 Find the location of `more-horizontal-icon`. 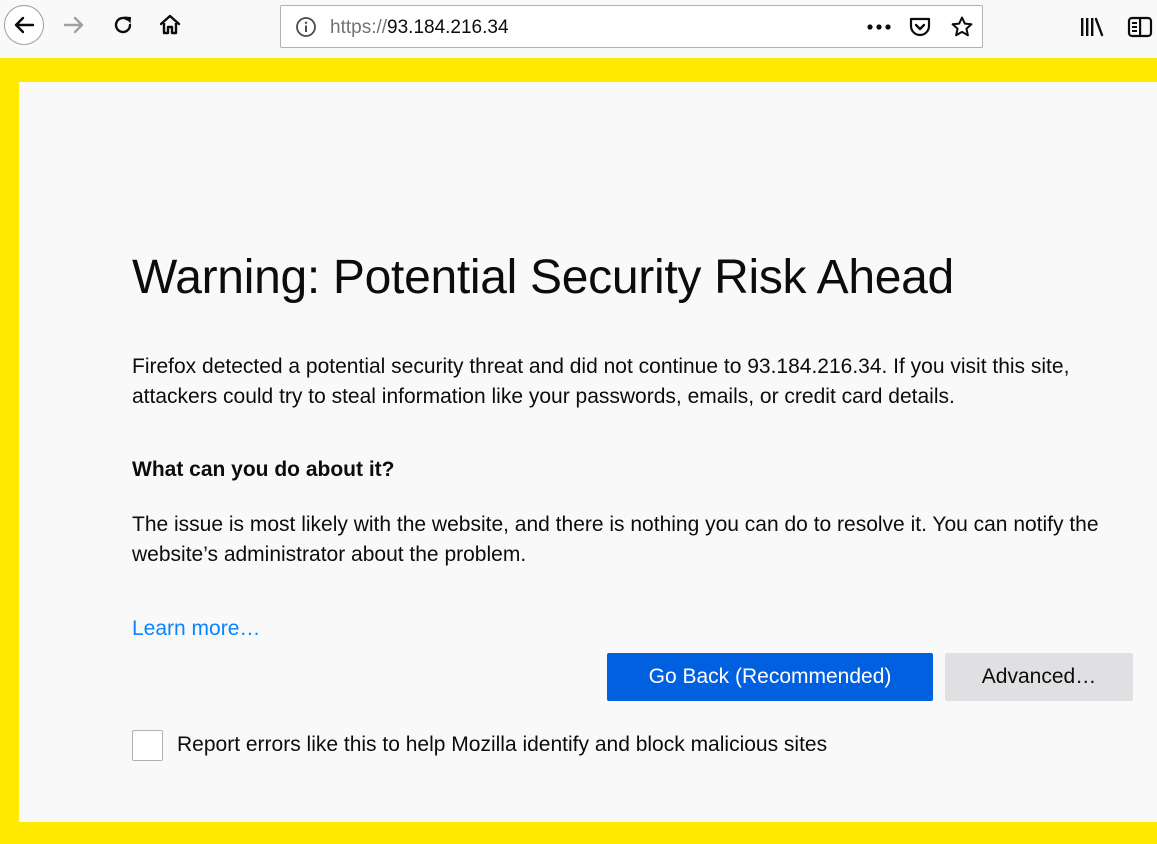

more-horizontal-icon is located at coordinates (879, 27).